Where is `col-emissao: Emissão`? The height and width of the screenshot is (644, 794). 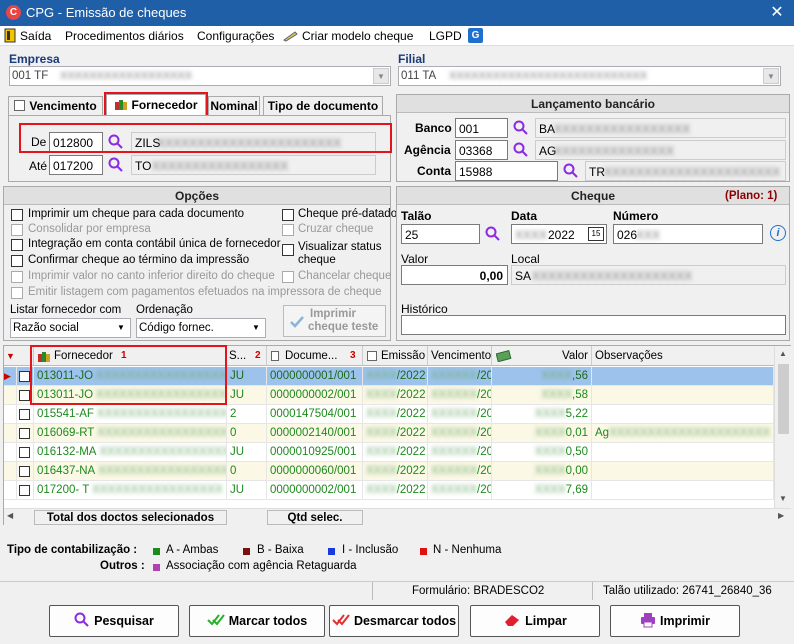
col-emissao: Emissão is located at coordinates (395, 356).